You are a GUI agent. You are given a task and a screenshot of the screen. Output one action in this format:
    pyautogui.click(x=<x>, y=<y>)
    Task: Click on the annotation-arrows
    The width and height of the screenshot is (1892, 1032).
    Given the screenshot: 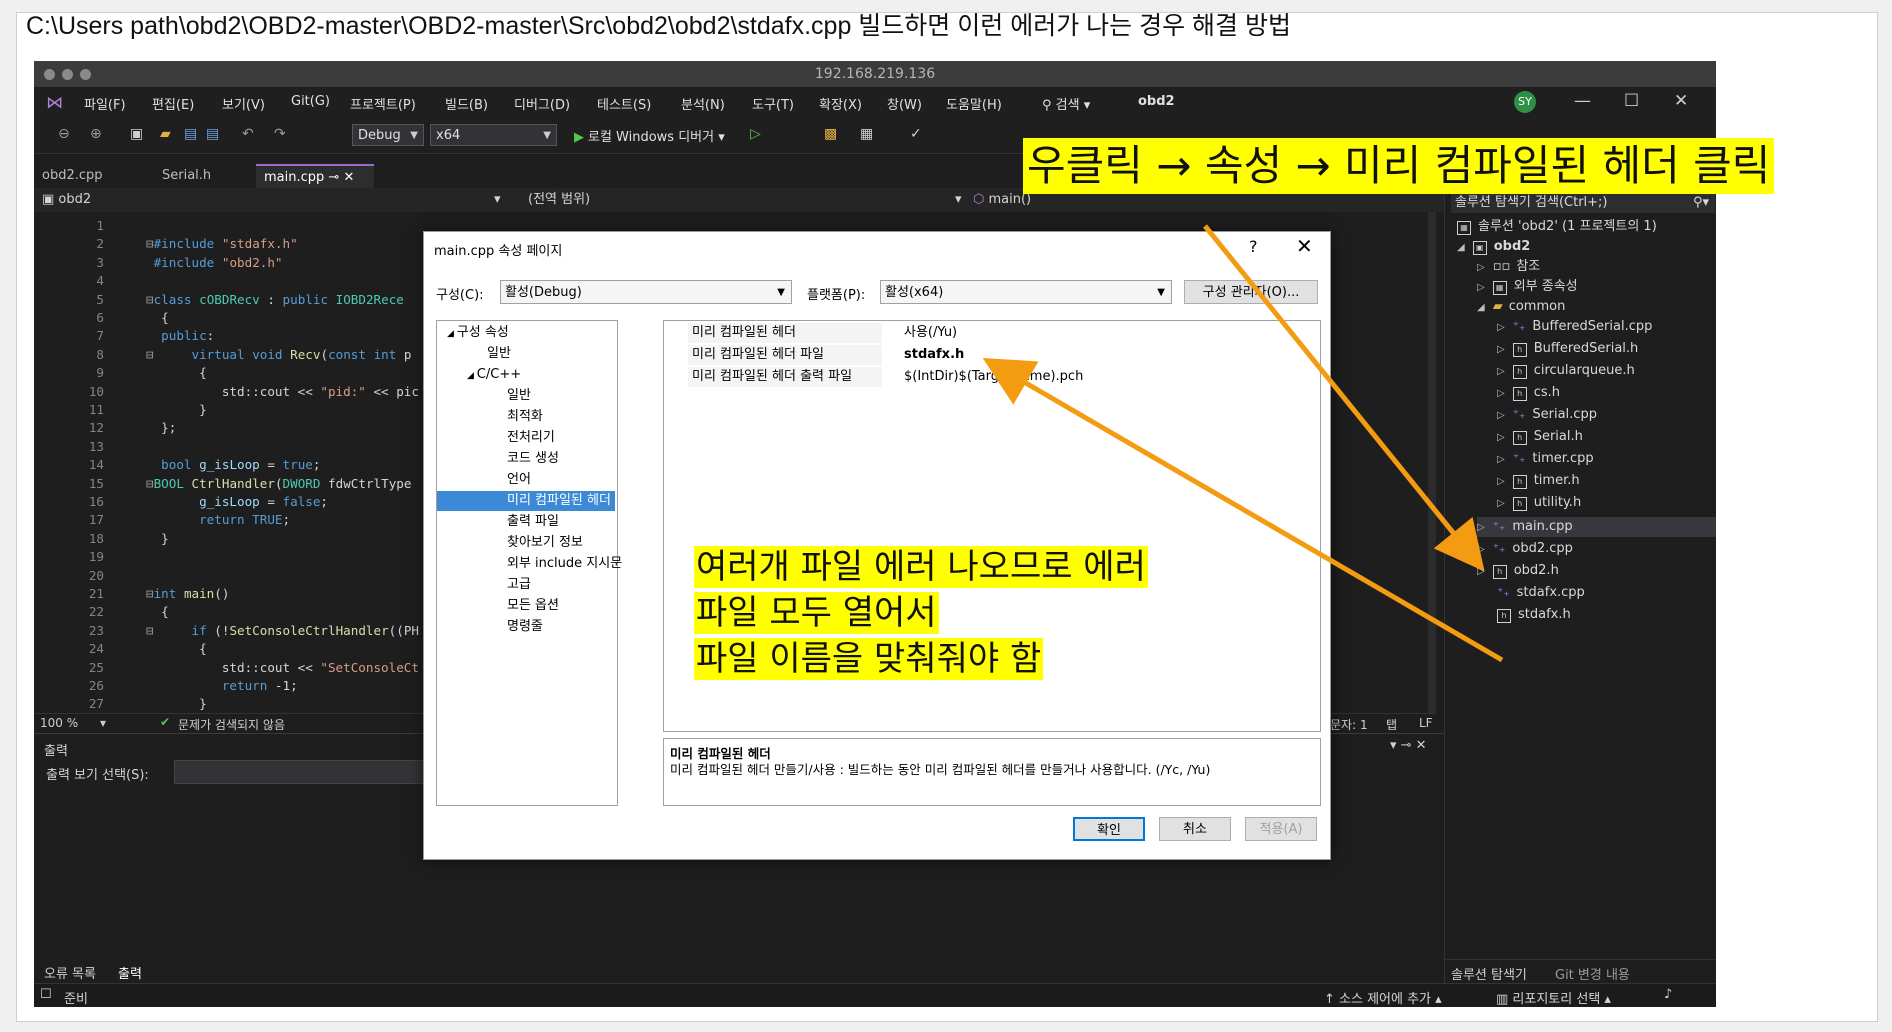 What is the action you would take?
    pyautogui.click(x=1243, y=443)
    